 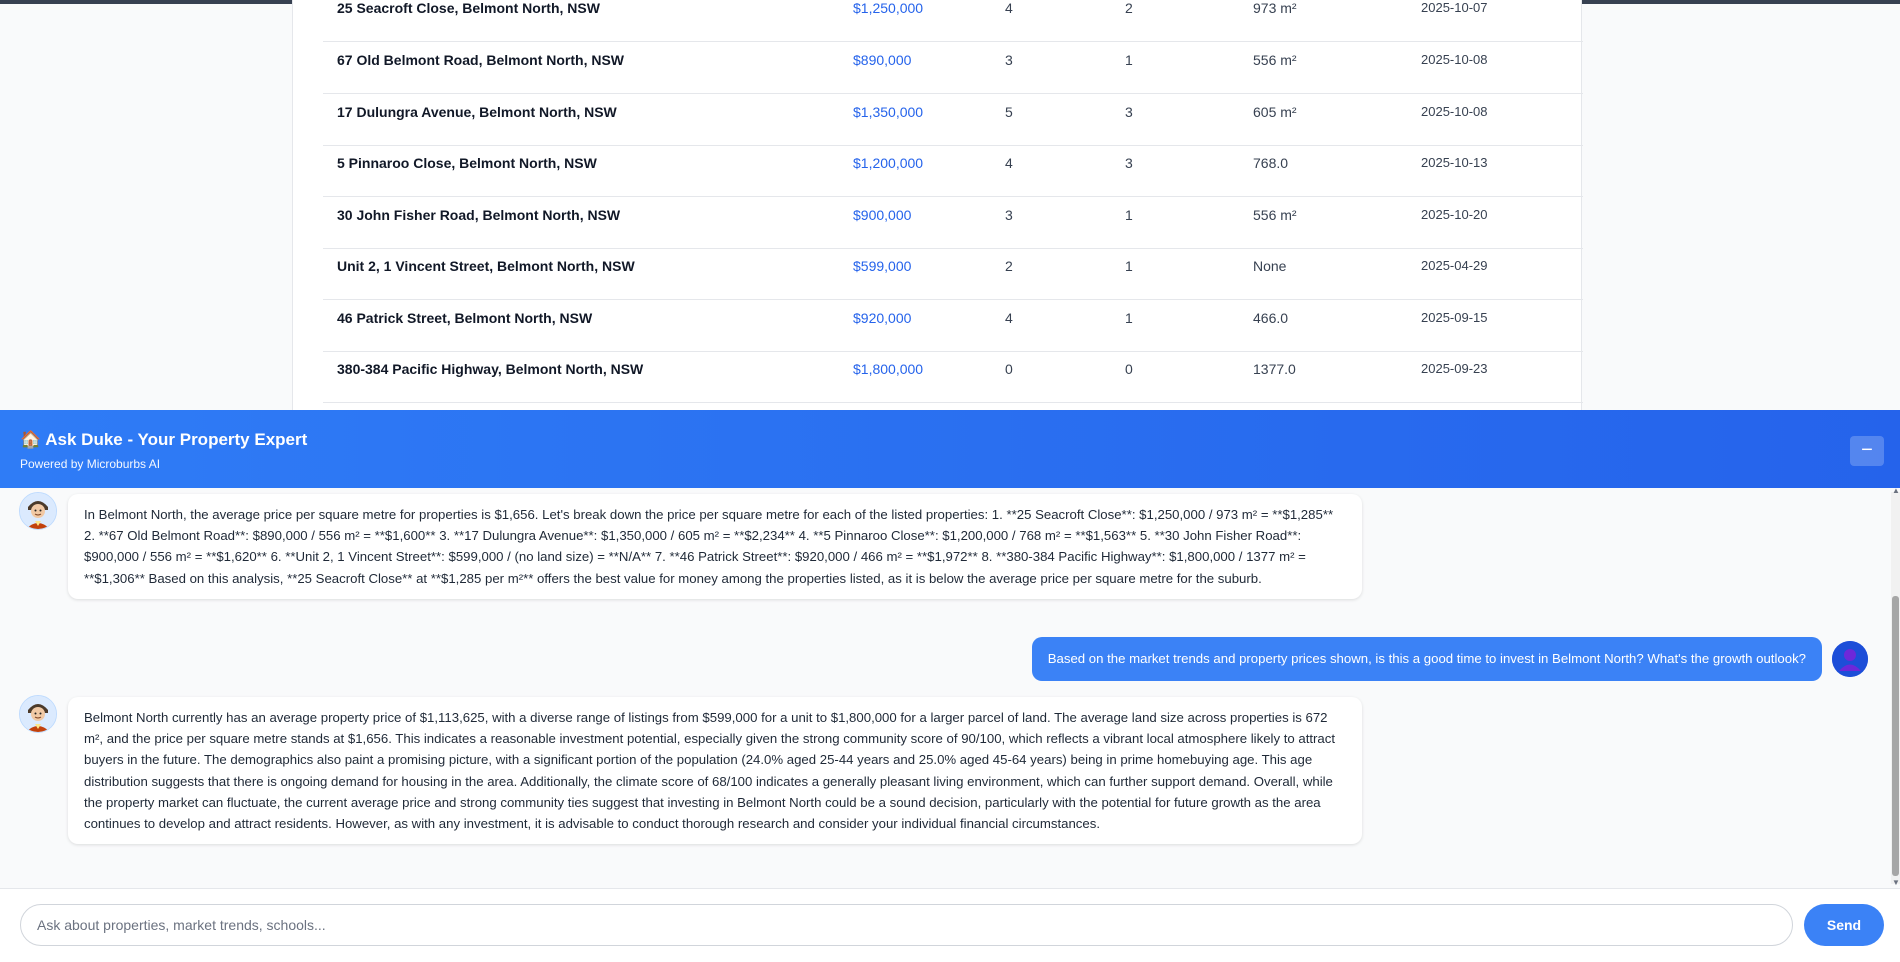 I want to click on listing-address: 67 Old Belmont Road, Belmont North, NSW, so click(x=481, y=60).